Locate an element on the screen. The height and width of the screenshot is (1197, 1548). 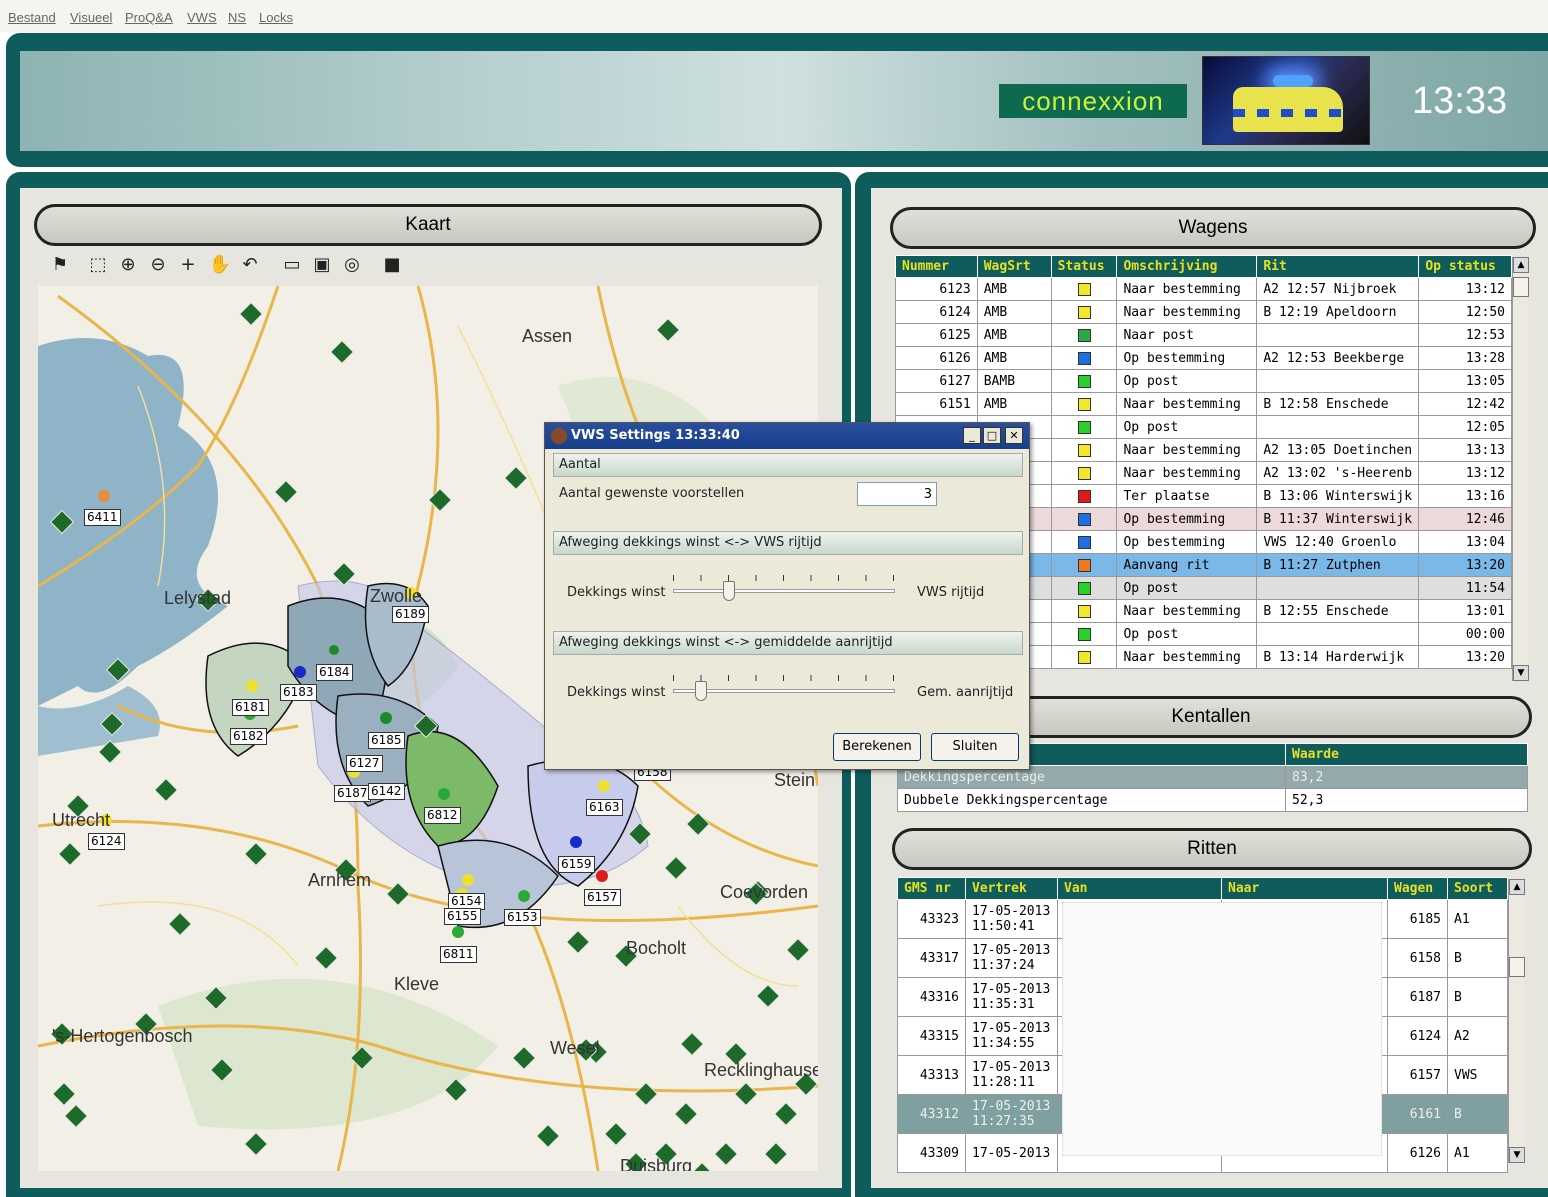
select-icon: ⬚ is located at coordinates (98, 265).